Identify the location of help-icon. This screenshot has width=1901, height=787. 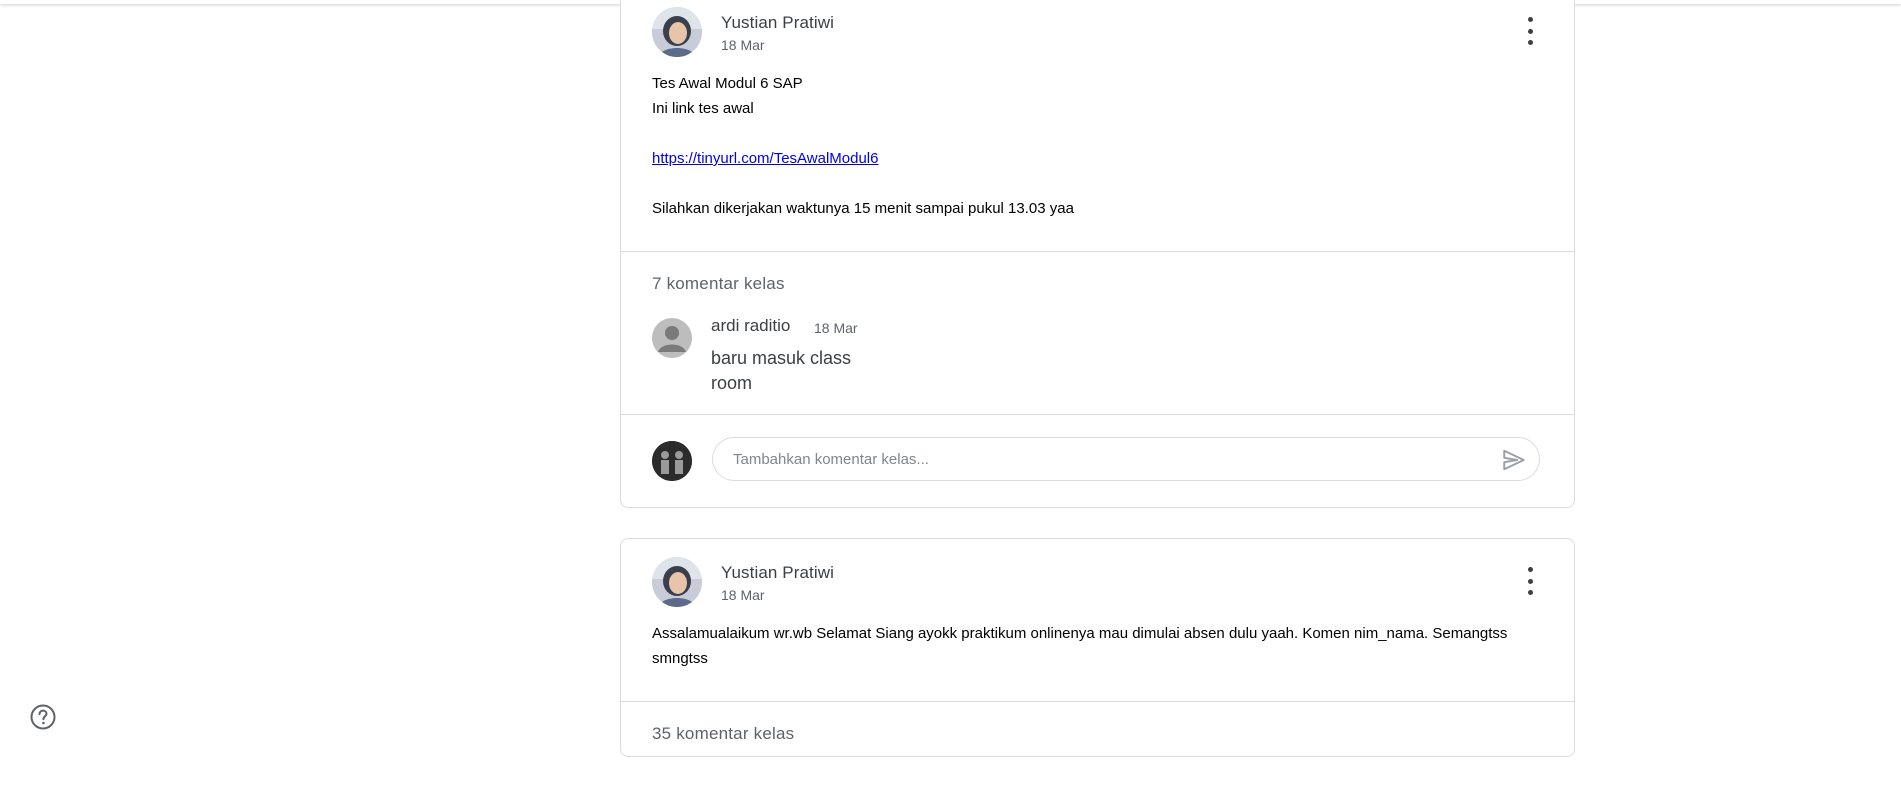
(43, 717).